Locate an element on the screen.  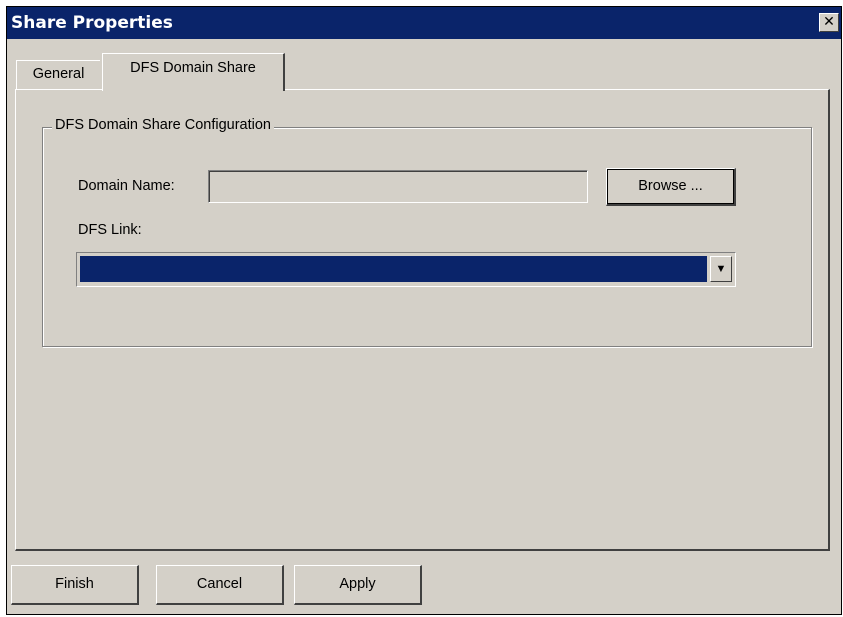
window-title: Share Properties is located at coordinates (92, 23).